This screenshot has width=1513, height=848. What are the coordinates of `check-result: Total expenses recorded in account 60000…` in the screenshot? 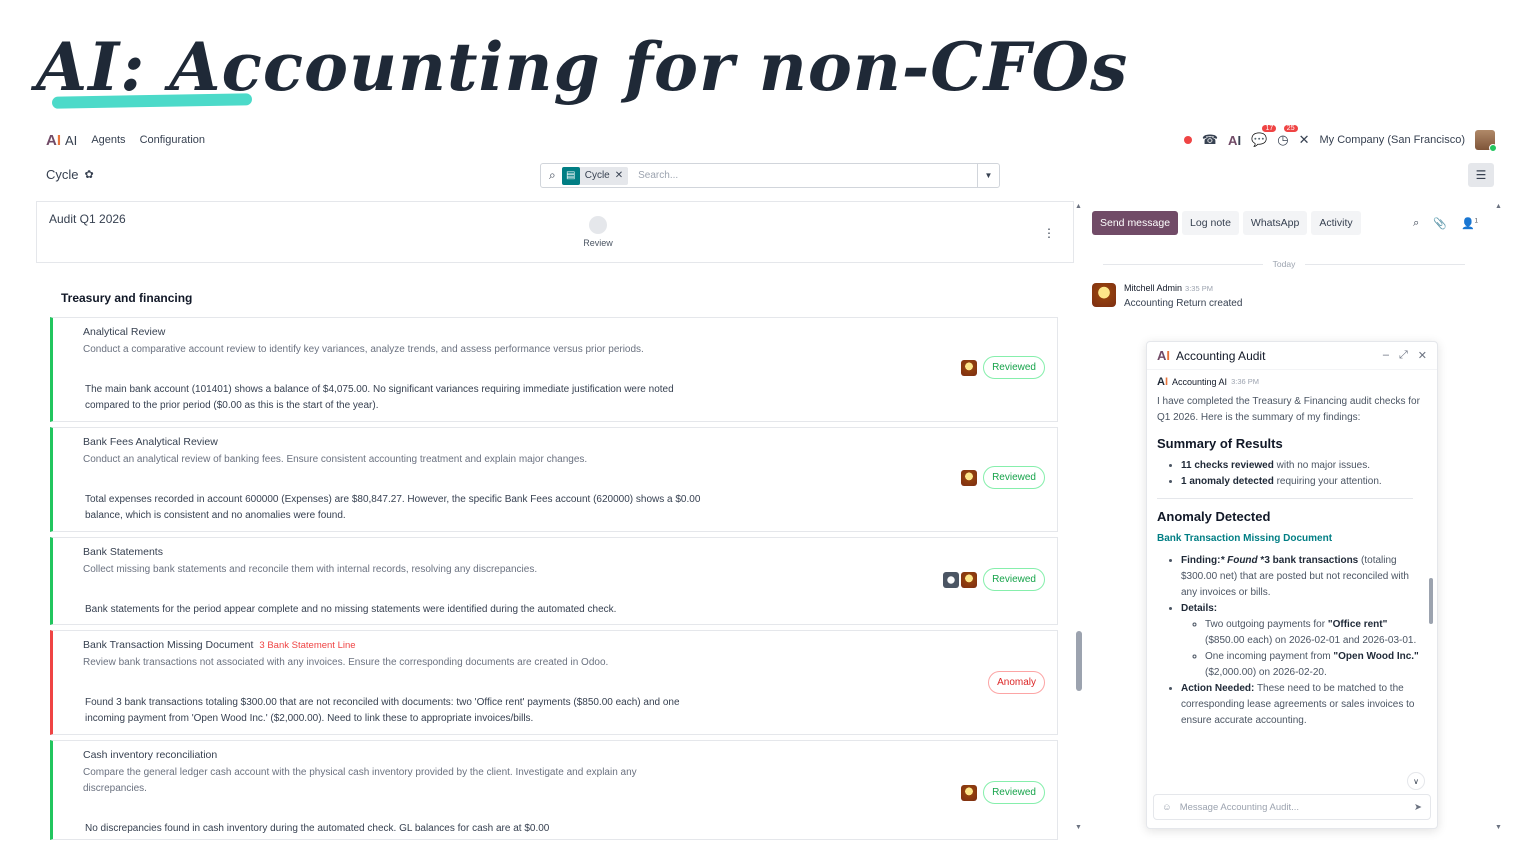 It's located at (393, 507).